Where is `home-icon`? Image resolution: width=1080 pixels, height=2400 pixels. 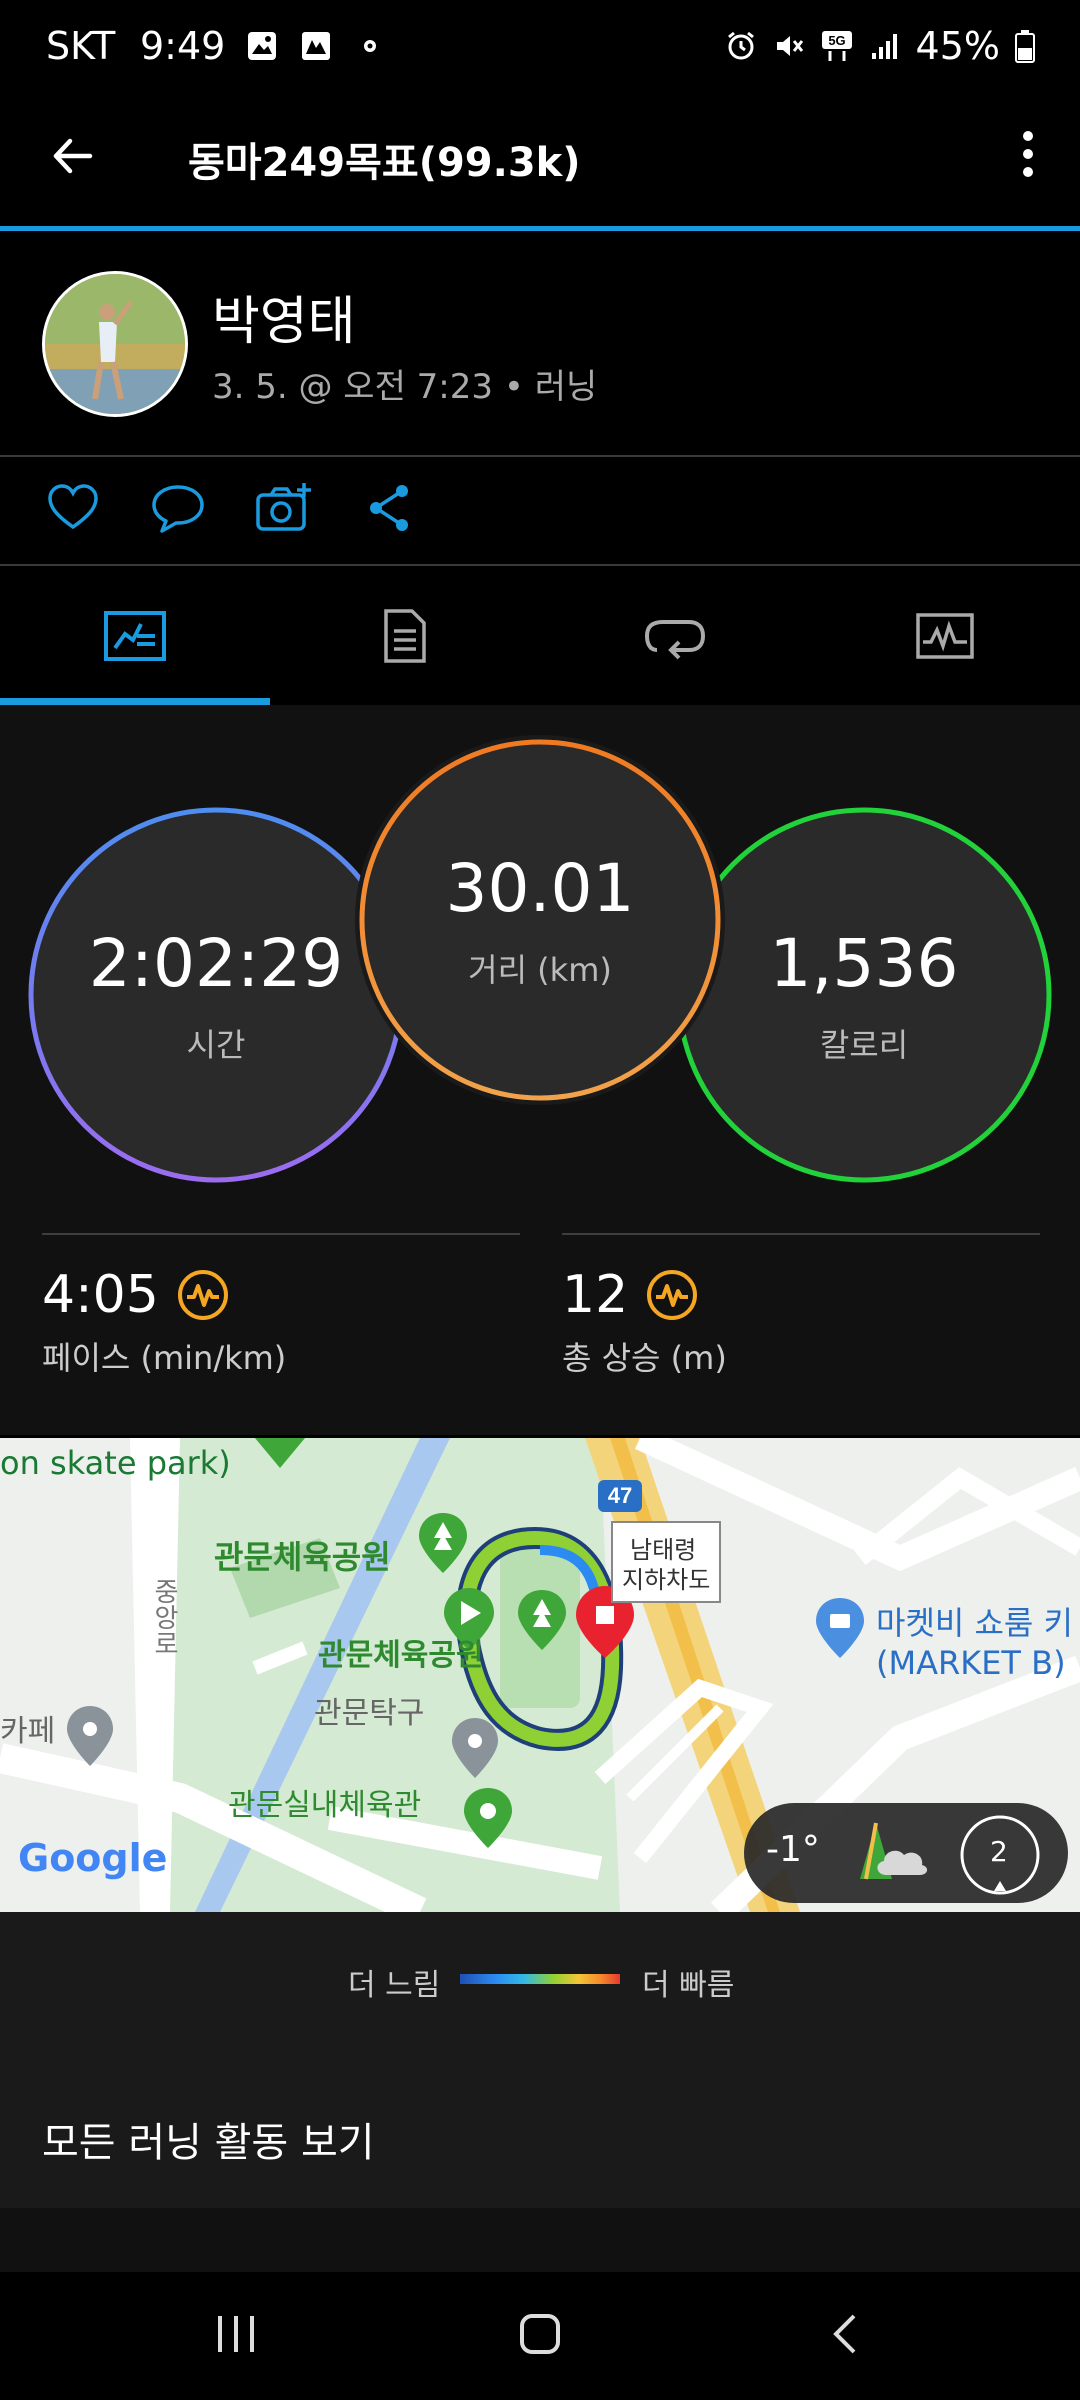
home-icon is located at coordinates (540, 2334).